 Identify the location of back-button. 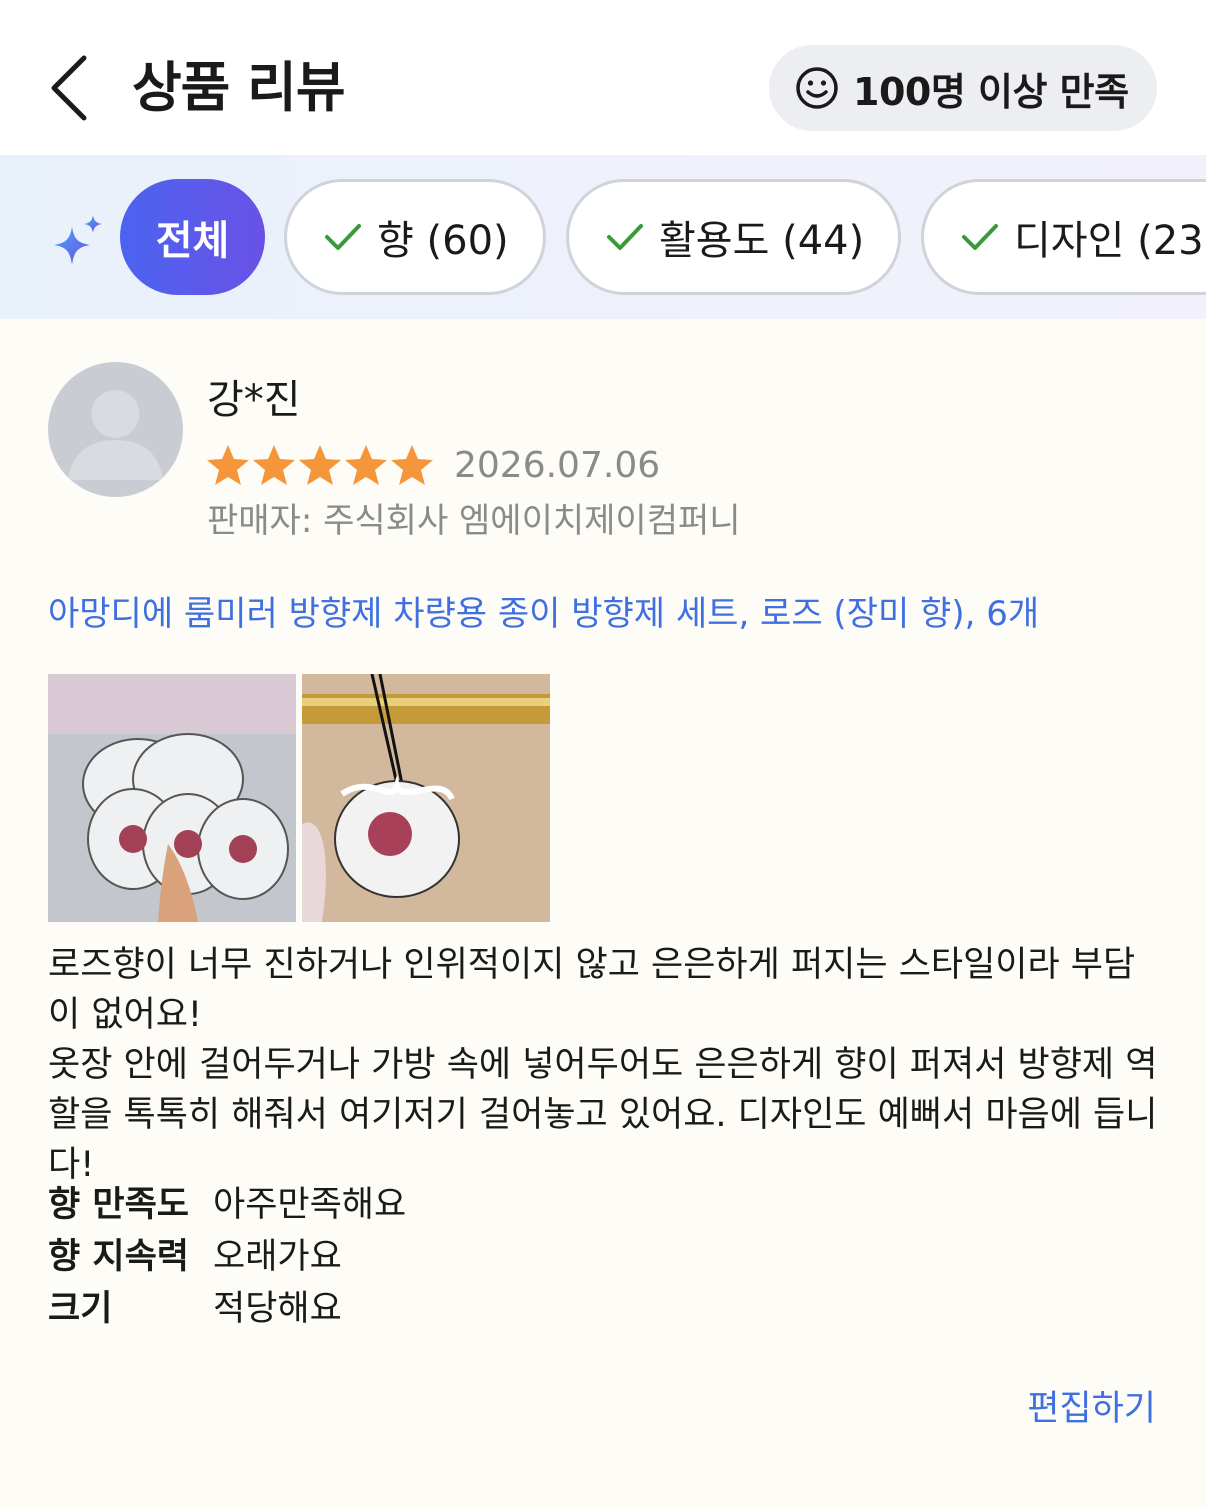
(70, 88).